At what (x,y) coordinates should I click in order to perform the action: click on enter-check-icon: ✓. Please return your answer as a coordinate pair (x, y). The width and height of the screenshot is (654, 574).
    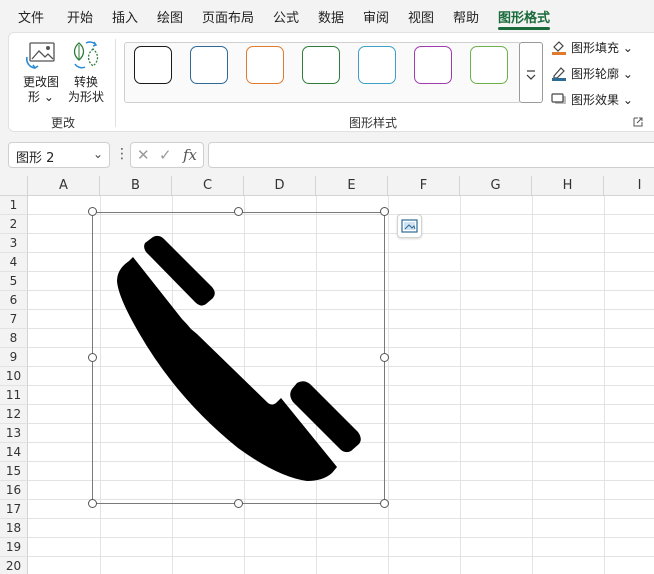
    Looking at the image, I should click on (165, 155).